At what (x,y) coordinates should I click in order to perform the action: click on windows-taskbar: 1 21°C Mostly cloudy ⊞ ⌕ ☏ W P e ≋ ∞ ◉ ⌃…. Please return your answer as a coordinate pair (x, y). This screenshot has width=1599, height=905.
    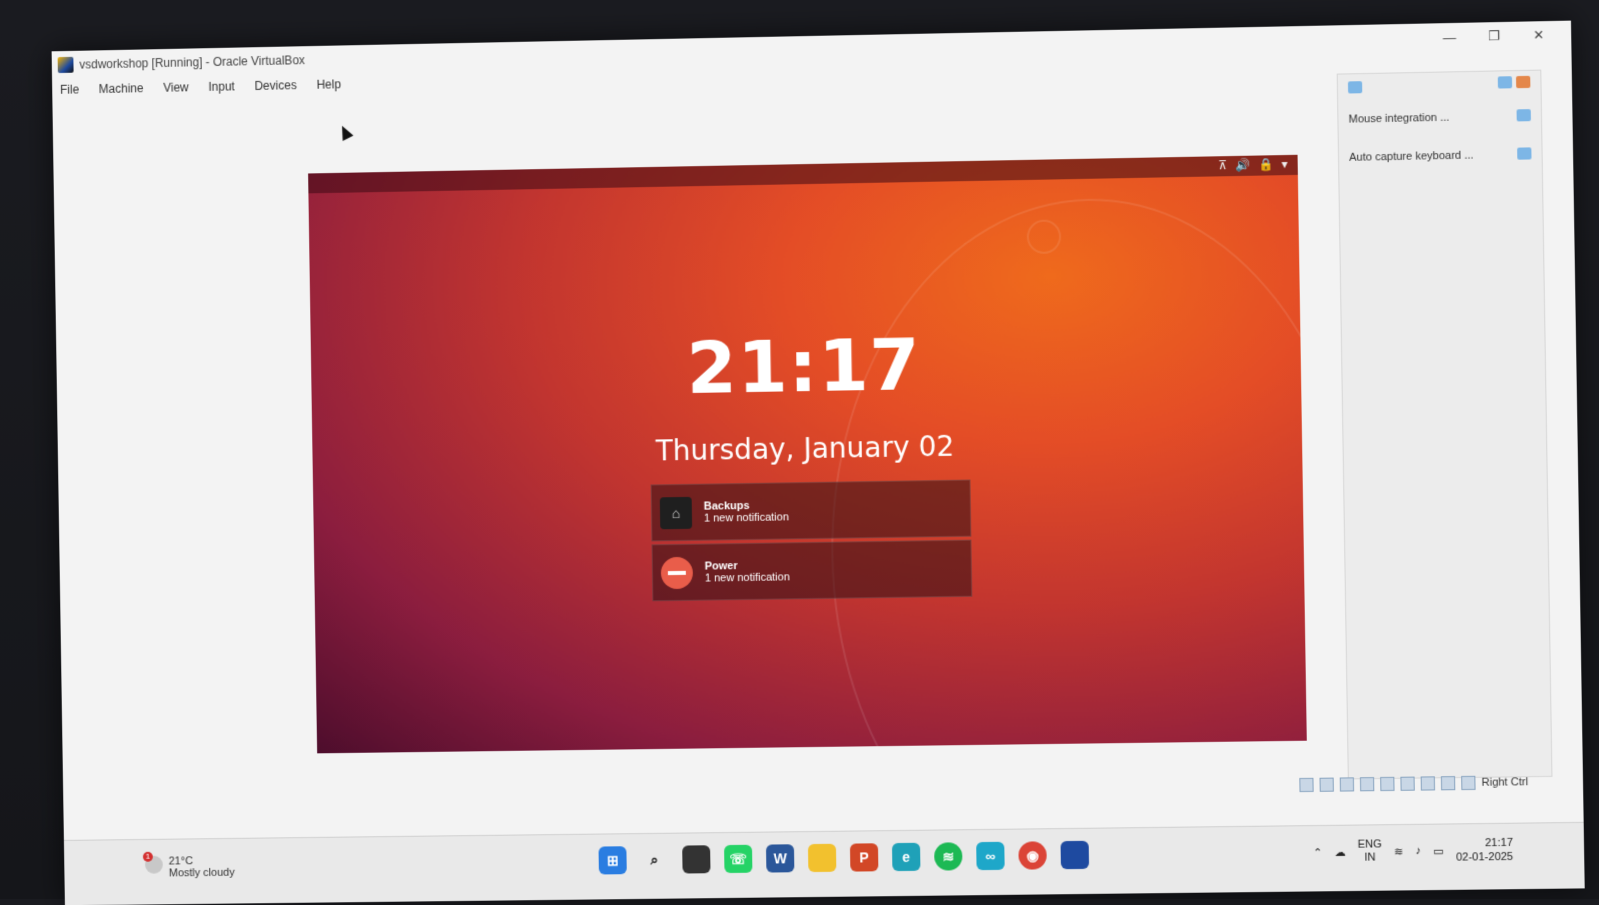
    Looking at the image, I should click on (824, 863).